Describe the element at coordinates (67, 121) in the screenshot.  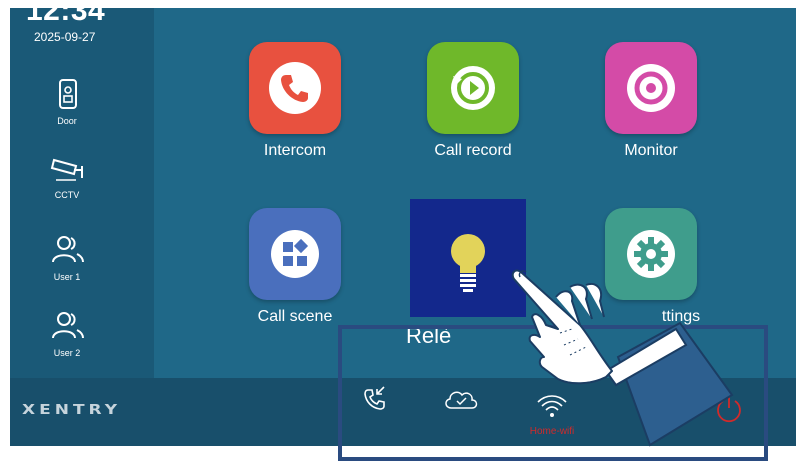
I see `sidebar-item-label: Door` at that location.